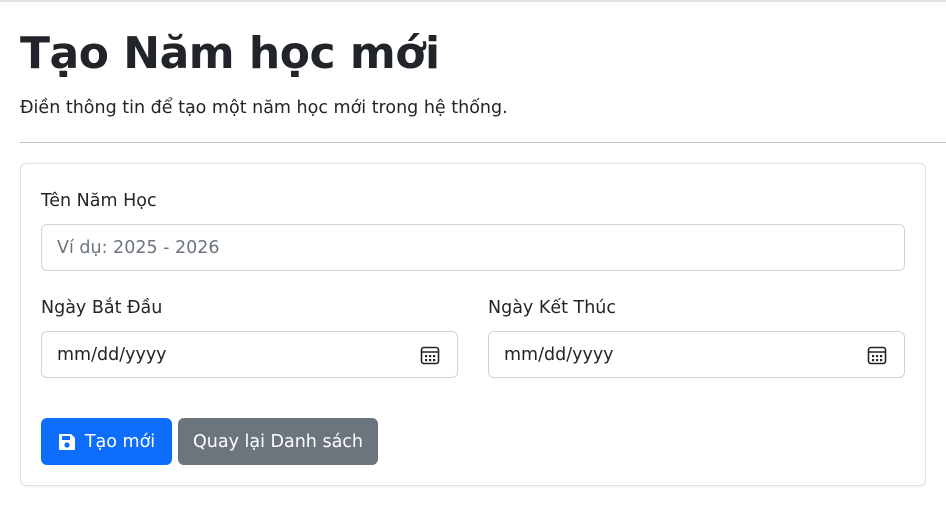 The image size is (946, 515). Describe the element at coordinates (112, 355) in the screenshot. I see `start-date-value: mm/dd/yyyy` at that location.